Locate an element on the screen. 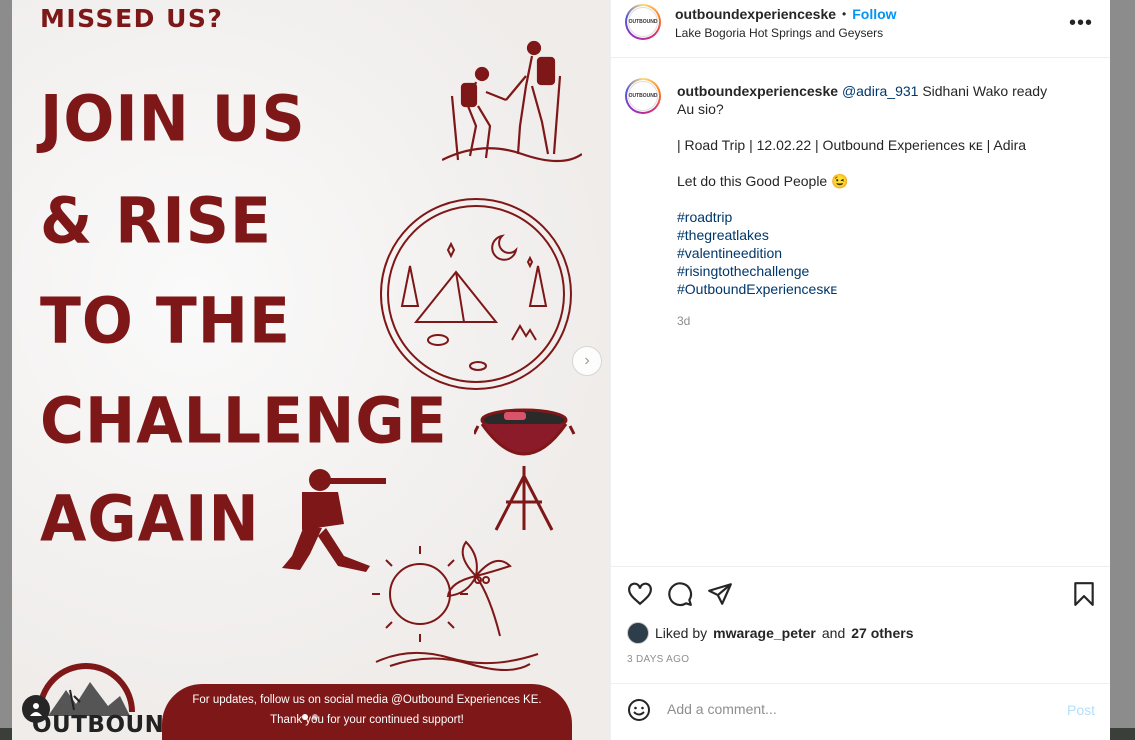  comment-input is located at coordinates (847, 709).